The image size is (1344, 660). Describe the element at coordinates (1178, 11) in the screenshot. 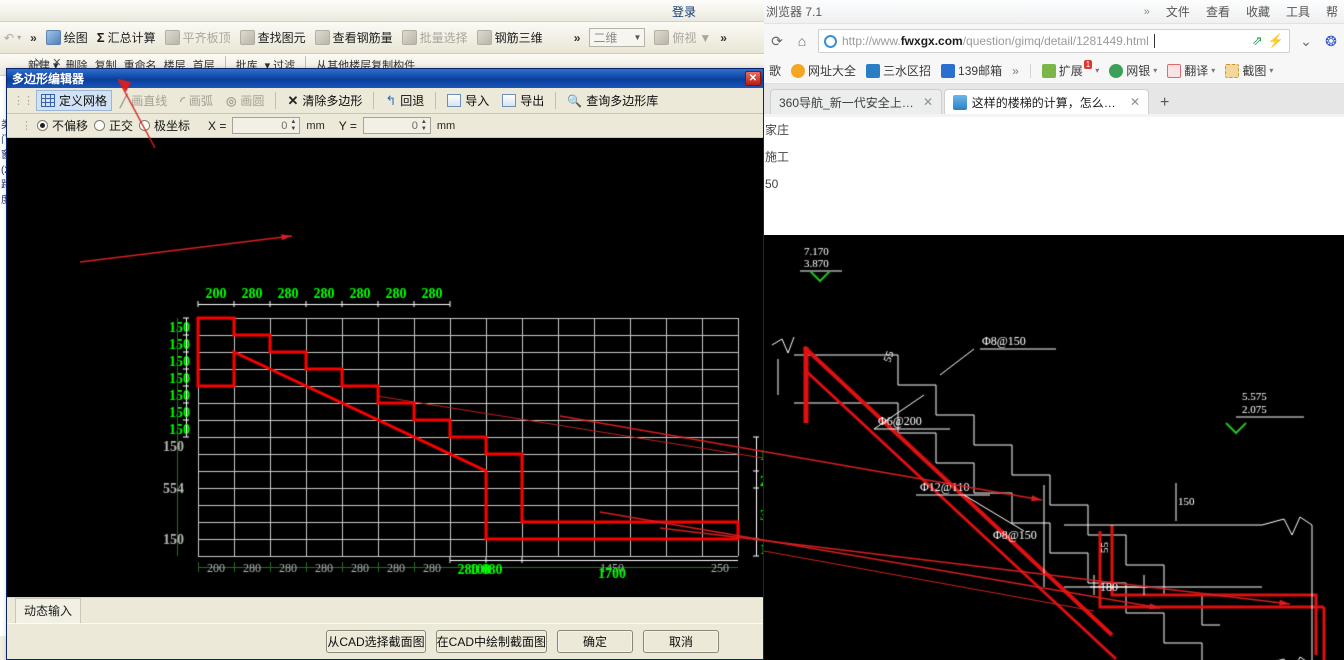

I see `menu-file: 文件` at that location.